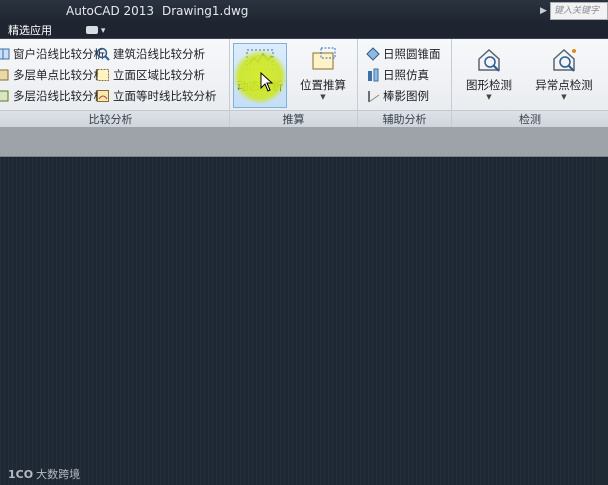 Image resolution: width=608 pixels, height=485 pixels. I want to click on position-inference-button: 位置推算 ▼, so click(323, 75).